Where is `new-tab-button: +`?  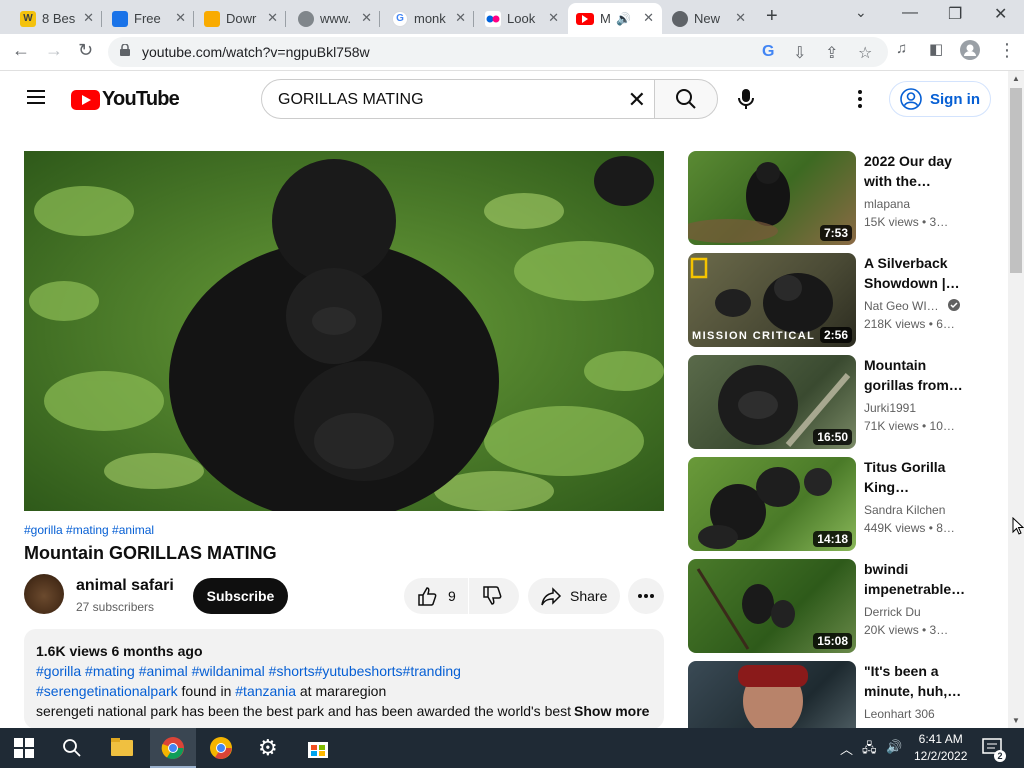 new-tab-button: + is located at coordinates (772, 16).